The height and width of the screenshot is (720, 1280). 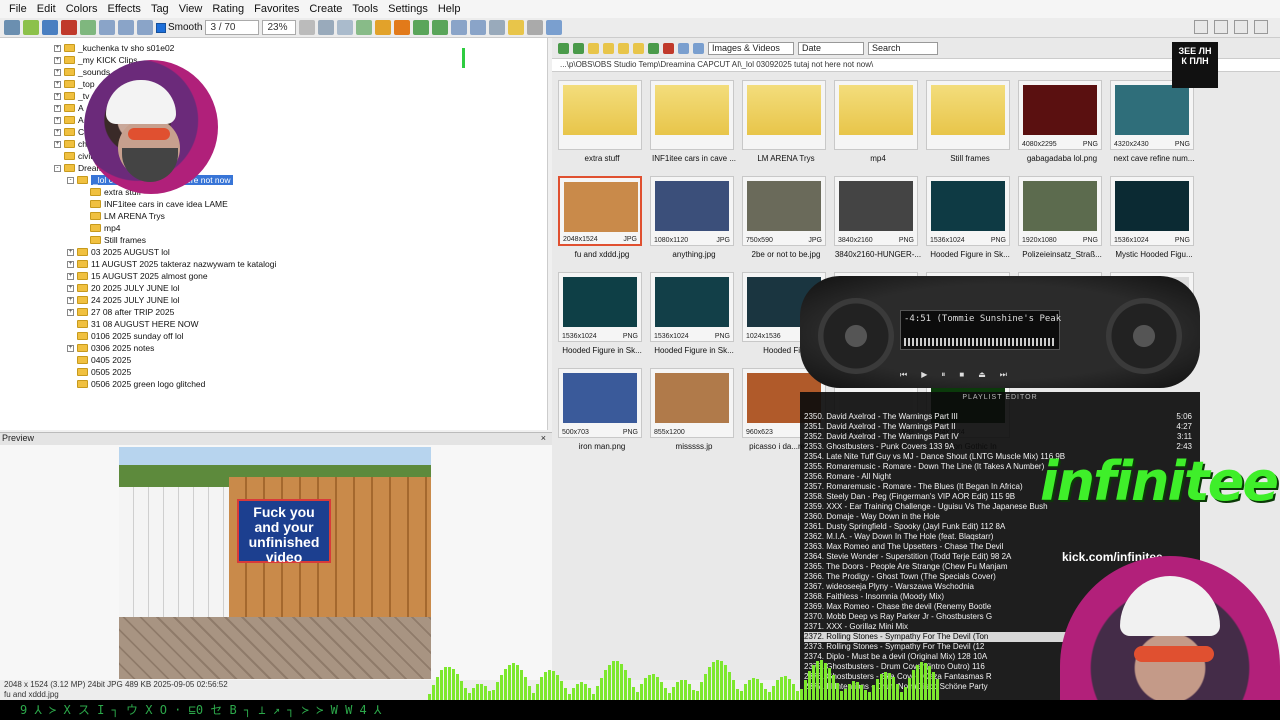 I want to click on tree-item: 0405 2025, so click(x=99, y=360).